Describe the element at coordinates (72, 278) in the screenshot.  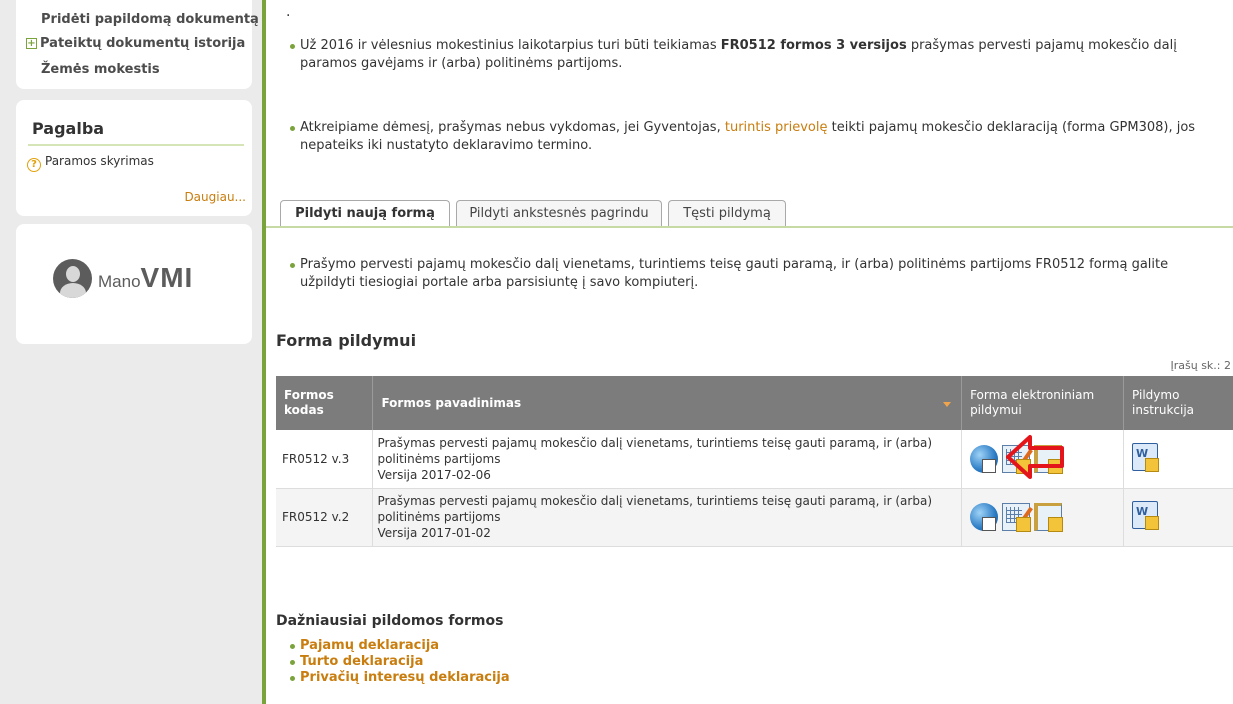
I see `user-avatar-icon` at that location.